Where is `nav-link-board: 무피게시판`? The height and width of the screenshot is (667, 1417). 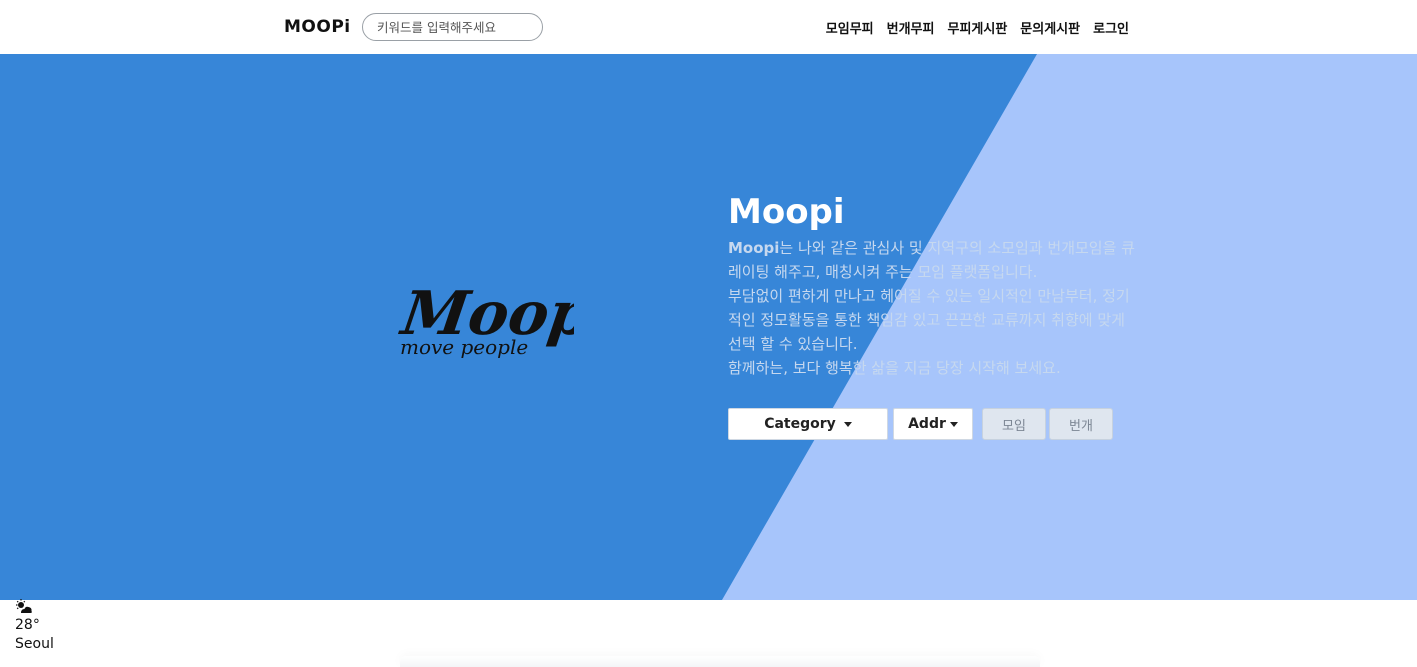 nav-link-board: 무피게시판 is located at coordinates (977, 27).